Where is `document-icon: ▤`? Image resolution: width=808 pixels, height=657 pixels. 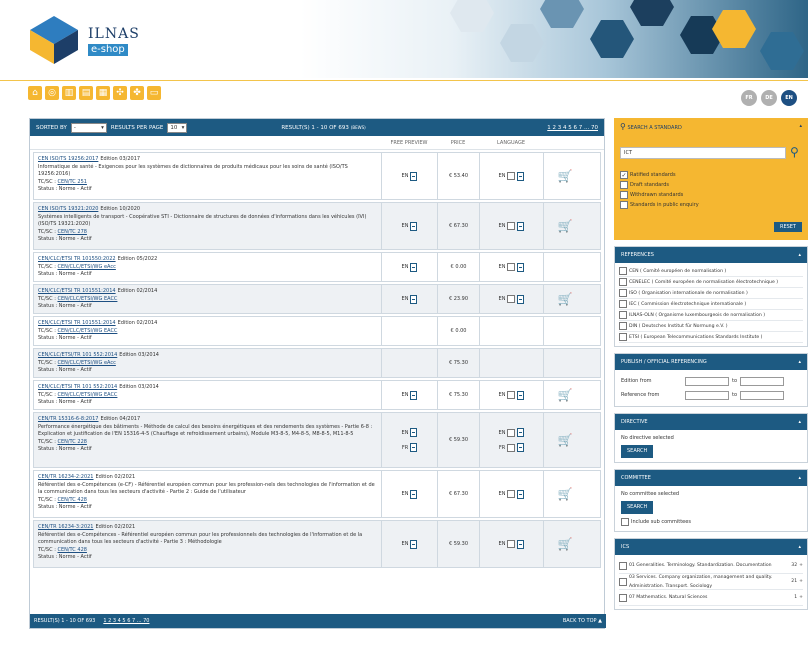
document-icon: ▤ is located at coordinates (86, 93).